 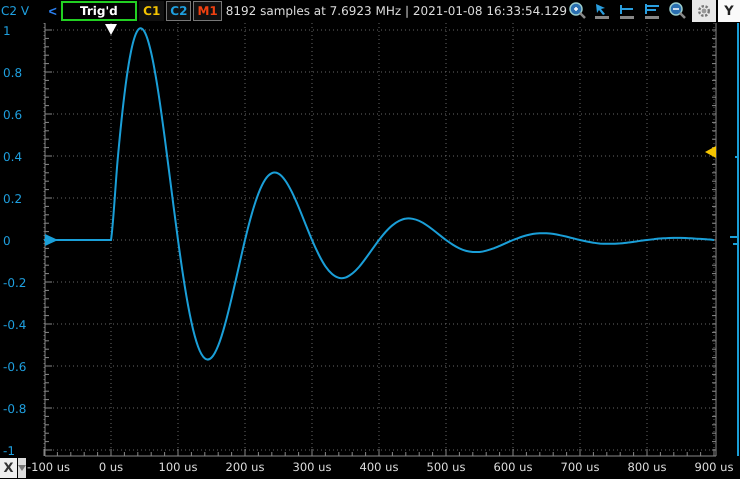 What do you see at coordinates (245, 467) in the screenshot?
I see `x-tick-label: 200 us` at bounding box center [245, 467].